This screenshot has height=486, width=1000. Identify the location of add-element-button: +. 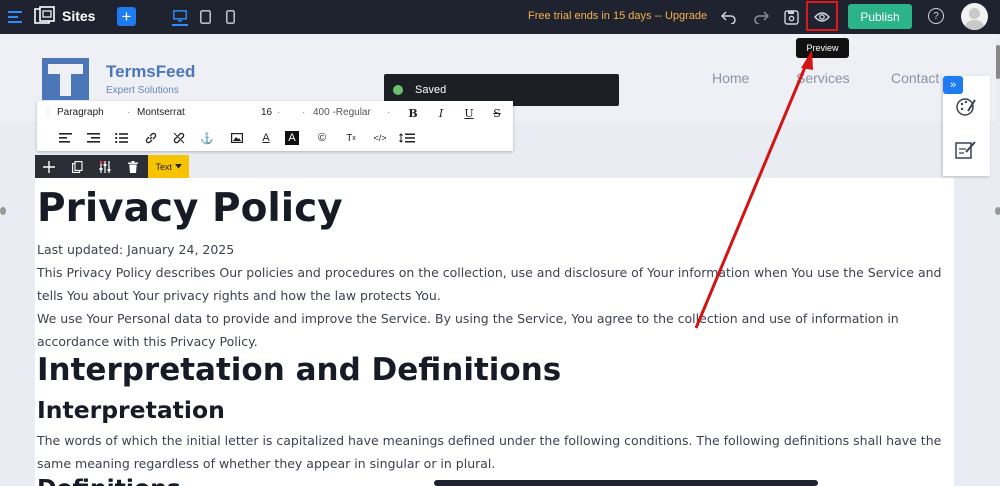
(126, 16).